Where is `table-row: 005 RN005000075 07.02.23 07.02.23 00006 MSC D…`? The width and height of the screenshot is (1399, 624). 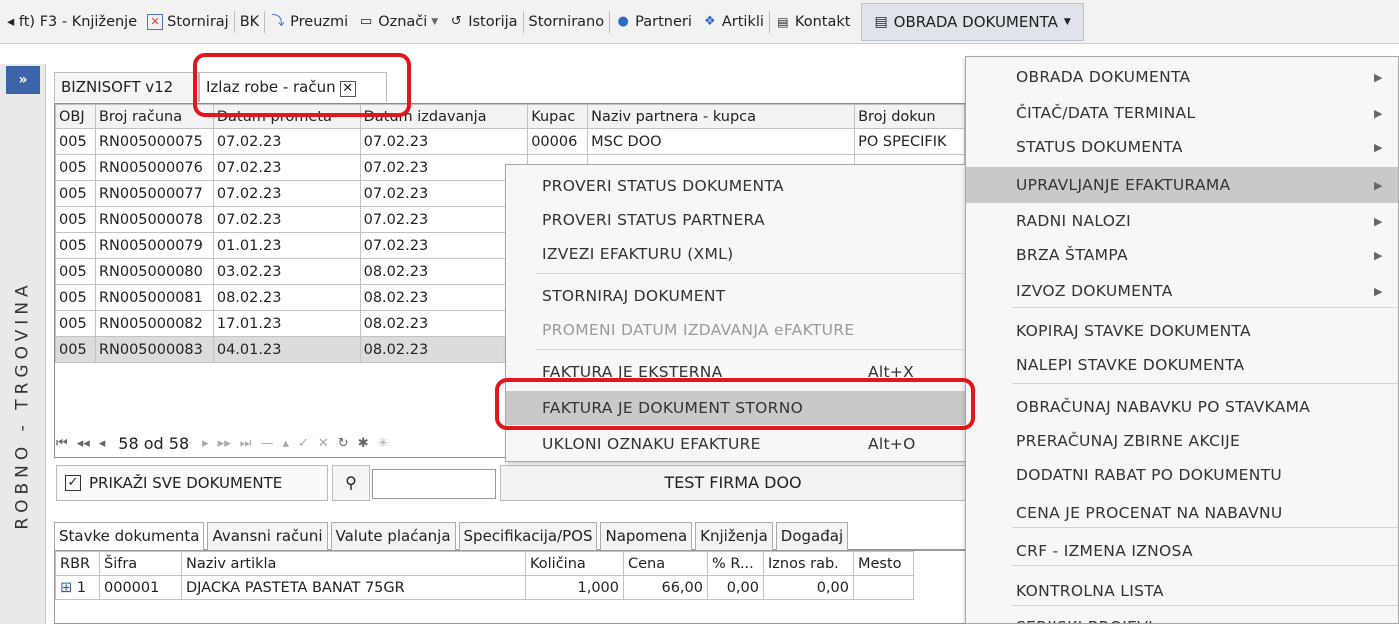
table-row: 005 RN005000075 07.02.23 07.02.23 00006 MSC D… is located at coordinates (510, 141).